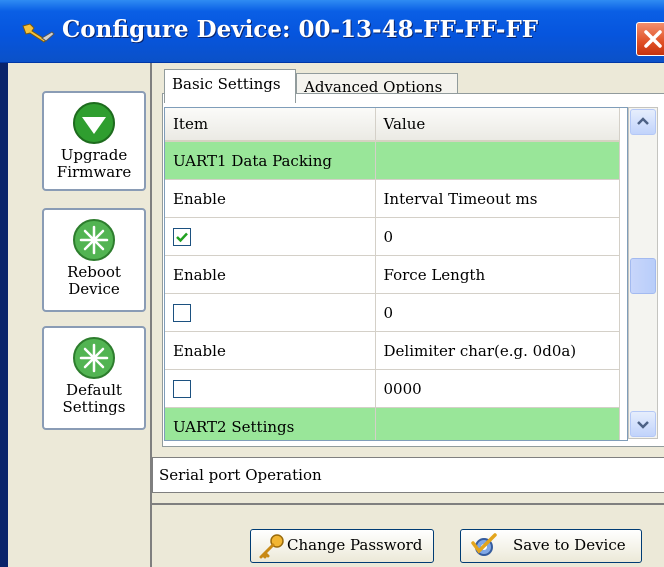 The height and width of the screenshot is (567, 664). What do you see at coordinates (94, 272) in the screenshot?
I see `reboot-label-line1: Reboot` at bounding box center [94, 272].